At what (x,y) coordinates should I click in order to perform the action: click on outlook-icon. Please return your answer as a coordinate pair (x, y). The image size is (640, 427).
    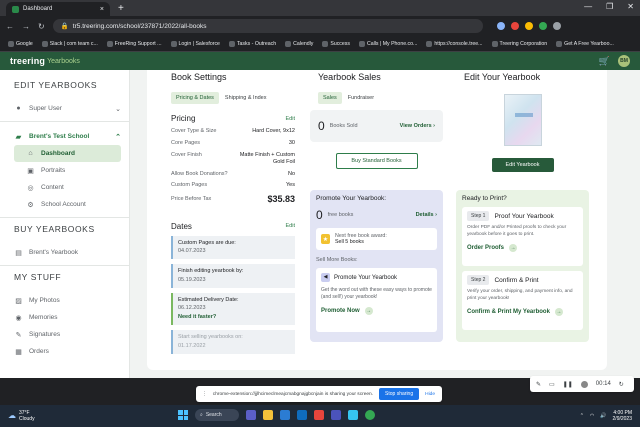
    Looking at the image, I should click on (302, 415).